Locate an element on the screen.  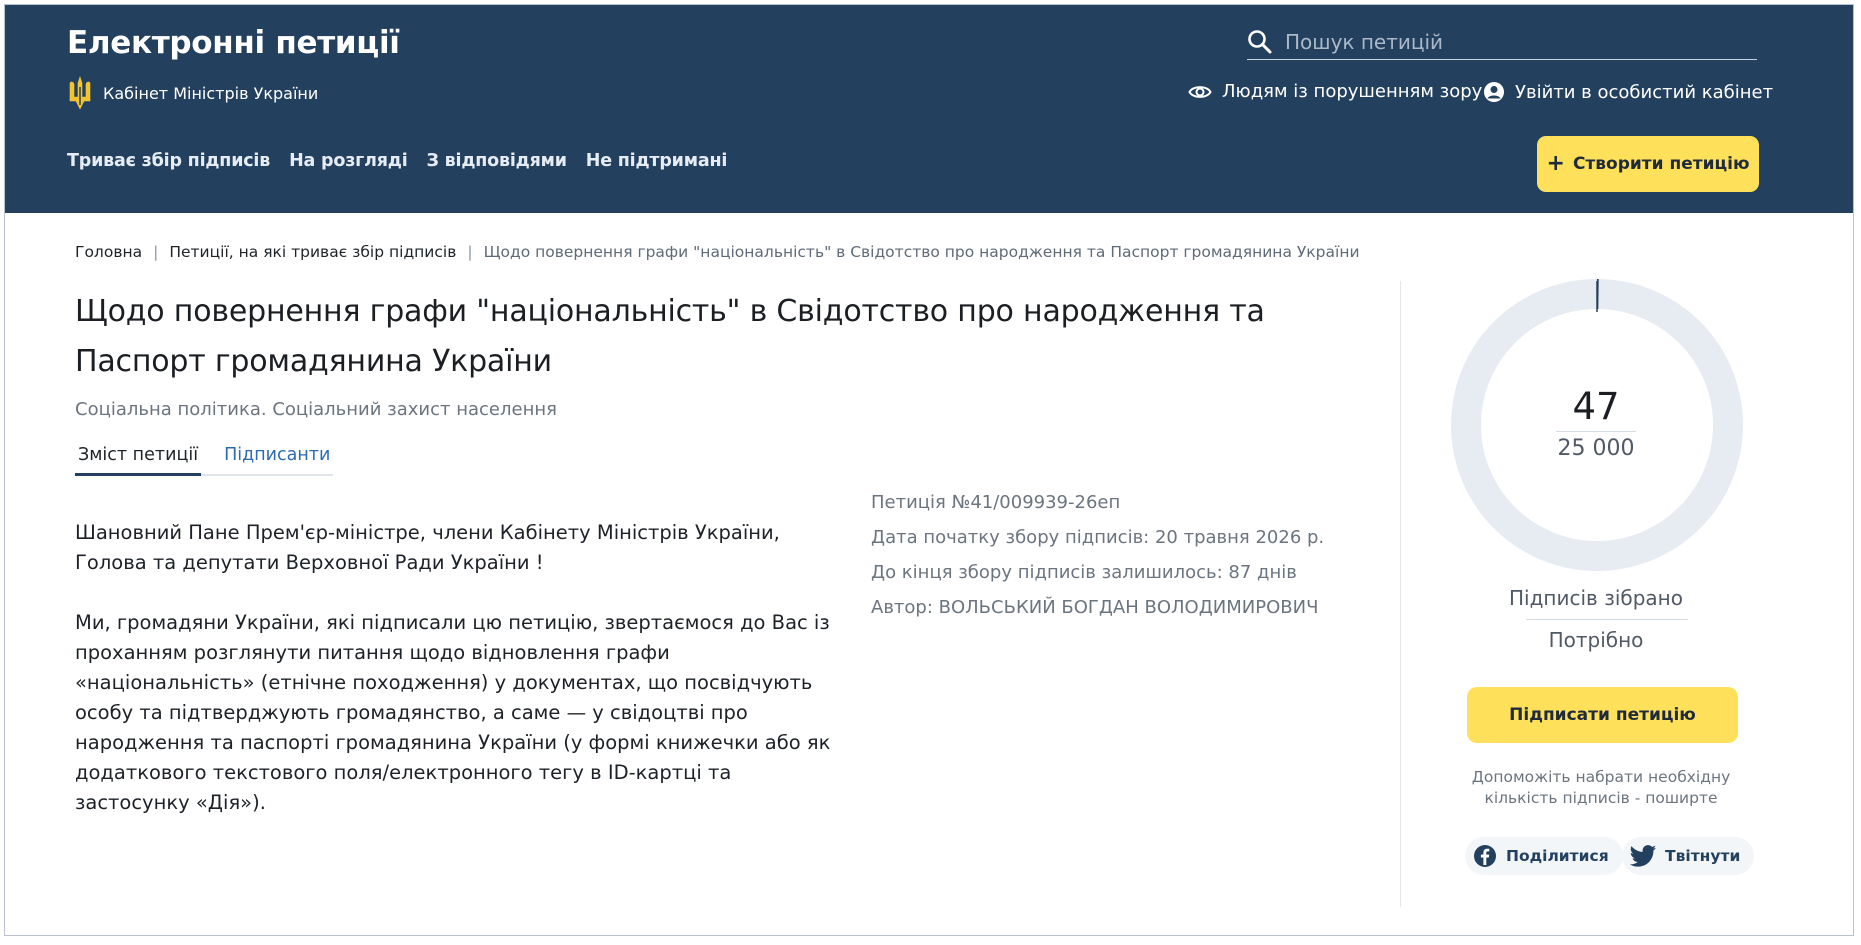
tab-signers: Підписанти is located at coordinates (277, 457).